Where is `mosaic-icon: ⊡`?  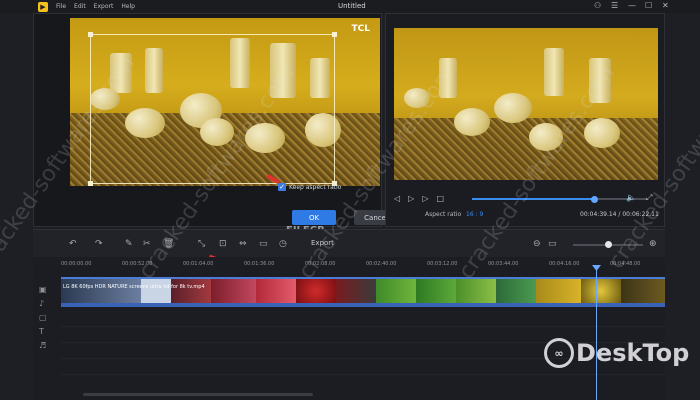 mosaic-icon: ⊡ is located at coordinates (223, 244).